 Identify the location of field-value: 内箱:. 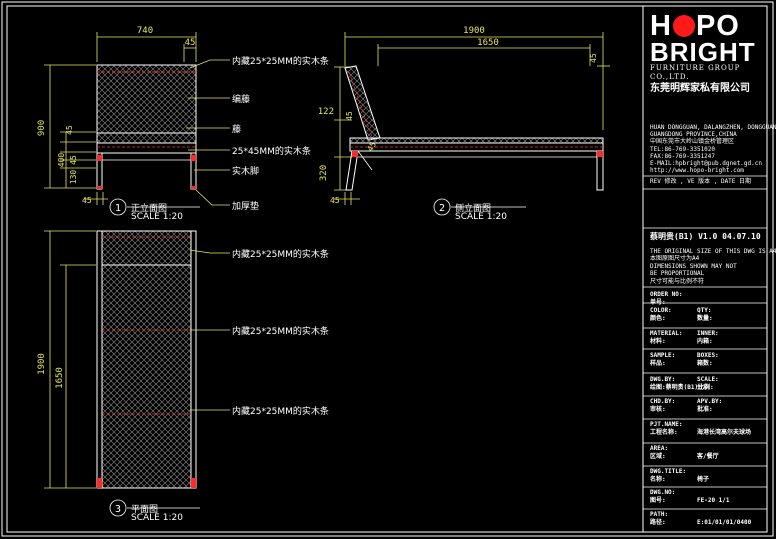
(705, 341).